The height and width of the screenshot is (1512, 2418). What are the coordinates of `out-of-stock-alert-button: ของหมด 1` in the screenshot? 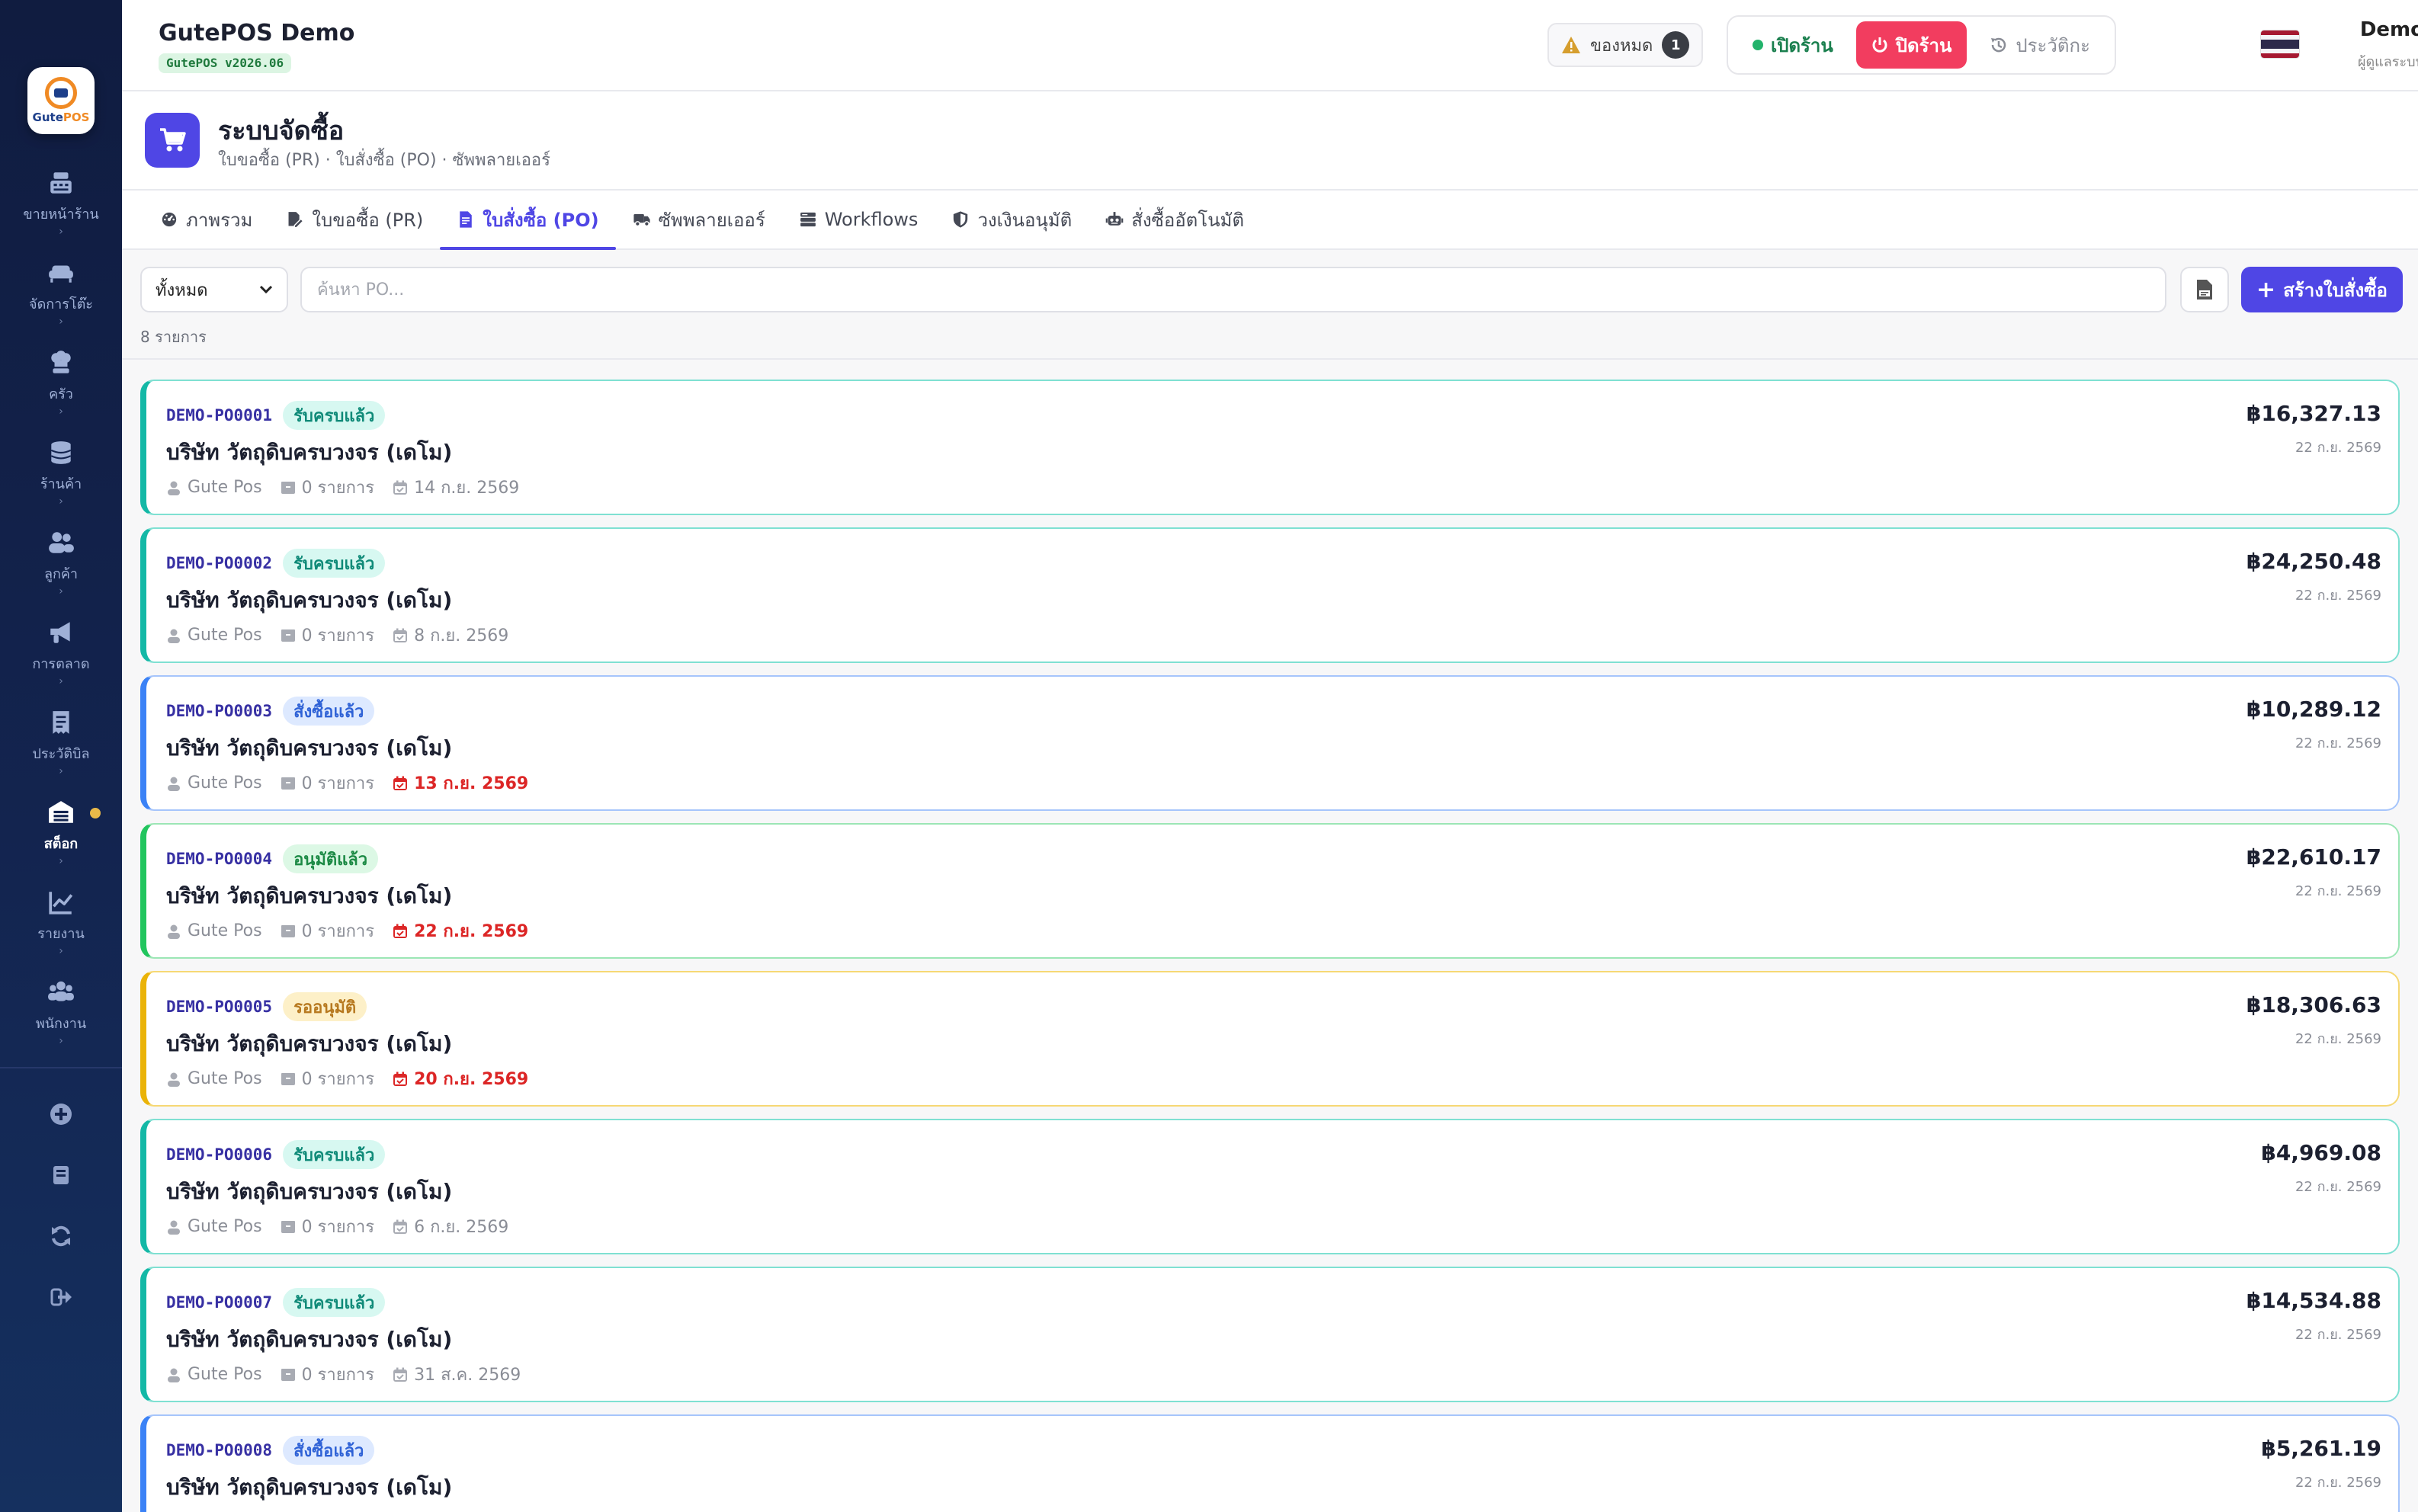 It's located at (1625, 45).